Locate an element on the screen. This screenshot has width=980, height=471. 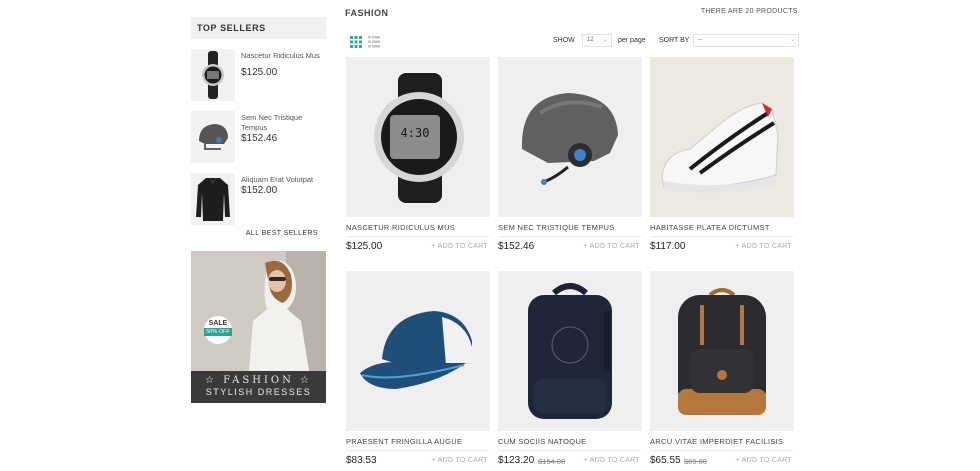
product-image-backpack-grey is located at coordinates (722, 351).